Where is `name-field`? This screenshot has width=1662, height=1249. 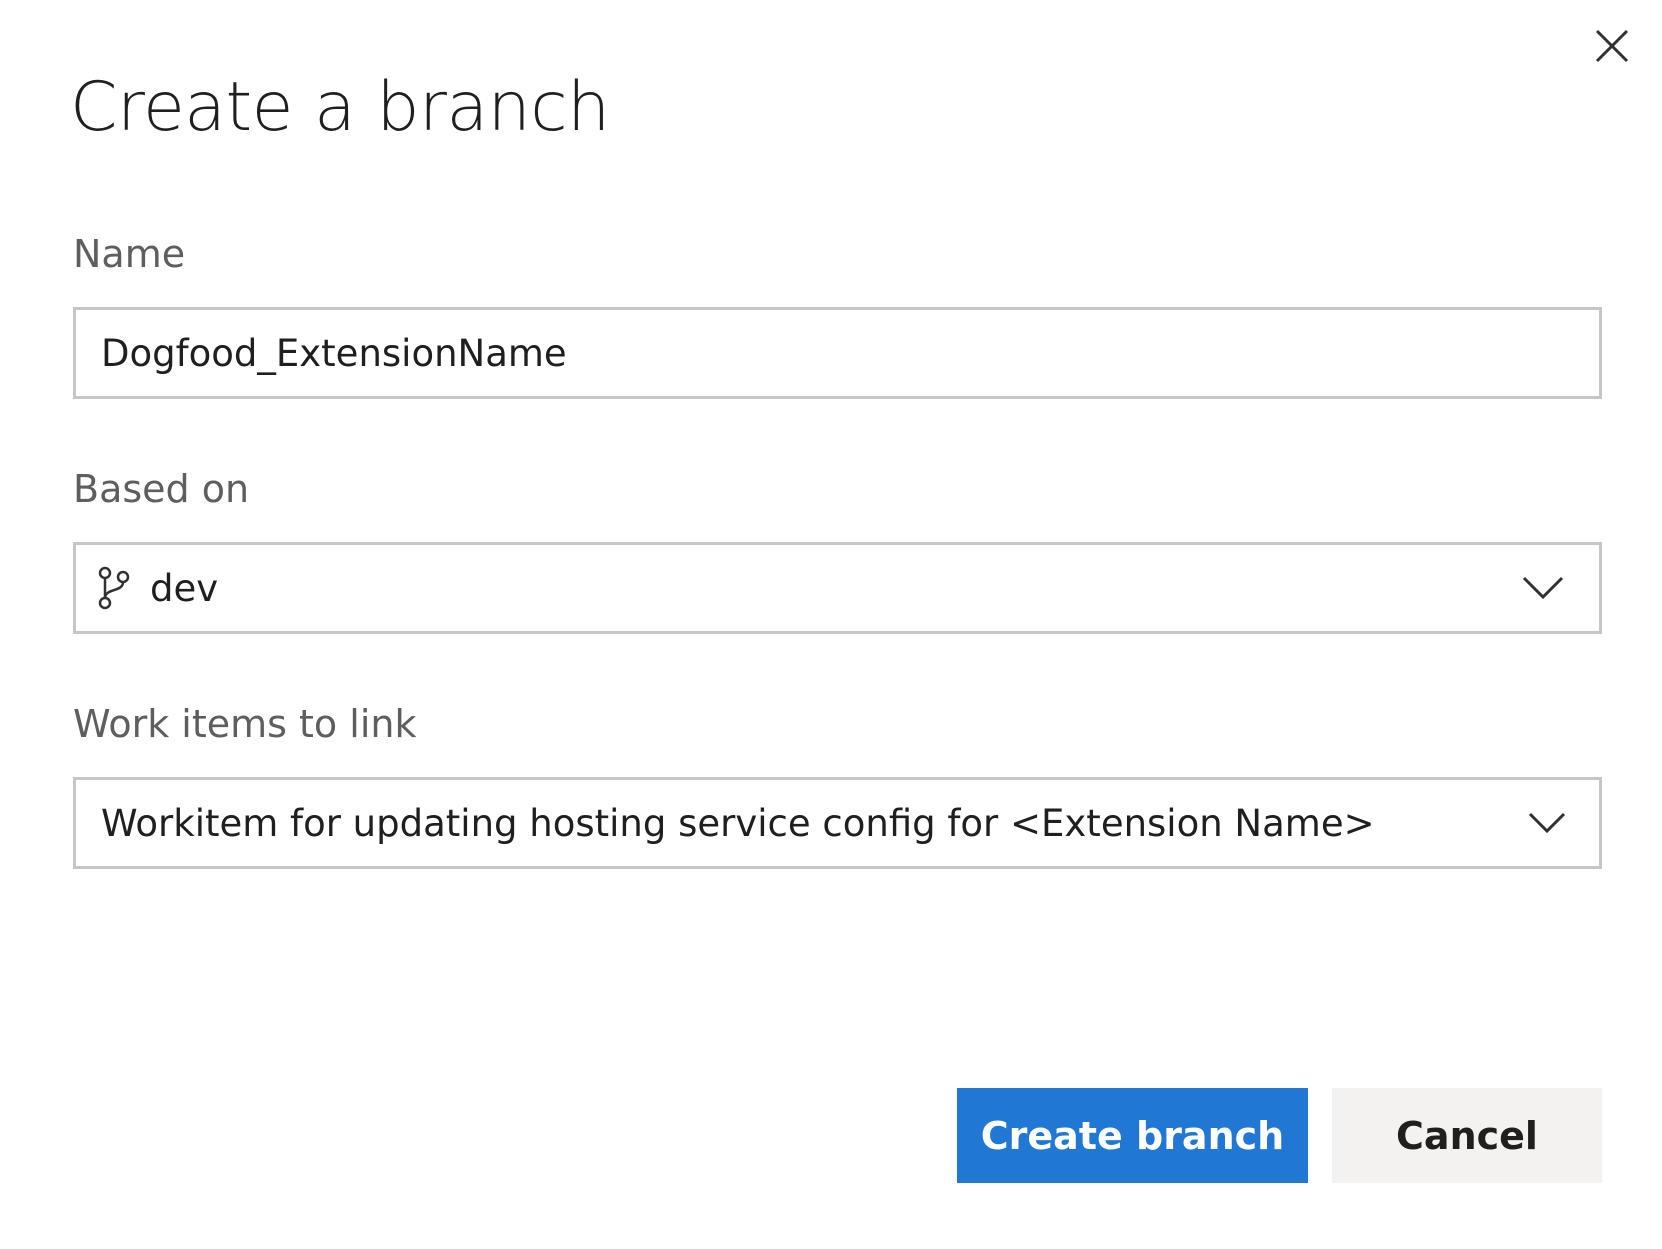
name-field is located at coordinates (837, 353).